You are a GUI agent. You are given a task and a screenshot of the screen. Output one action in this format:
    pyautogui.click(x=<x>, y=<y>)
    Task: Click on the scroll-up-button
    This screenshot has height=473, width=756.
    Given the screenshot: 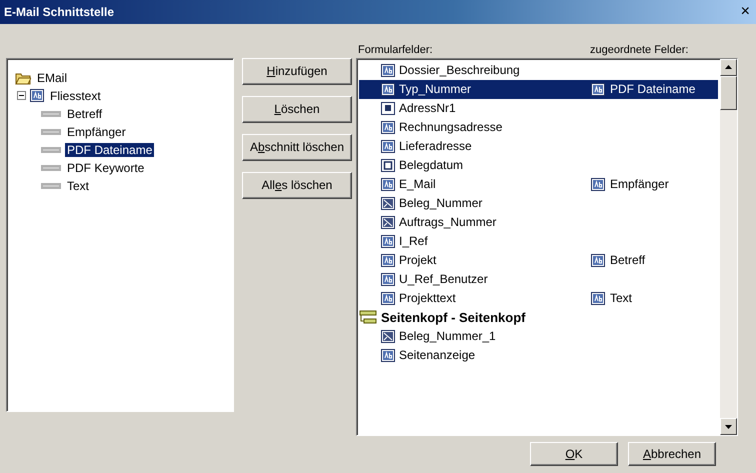 What is the action you would take?
    pyautogui.click(x=728, y=67)
    